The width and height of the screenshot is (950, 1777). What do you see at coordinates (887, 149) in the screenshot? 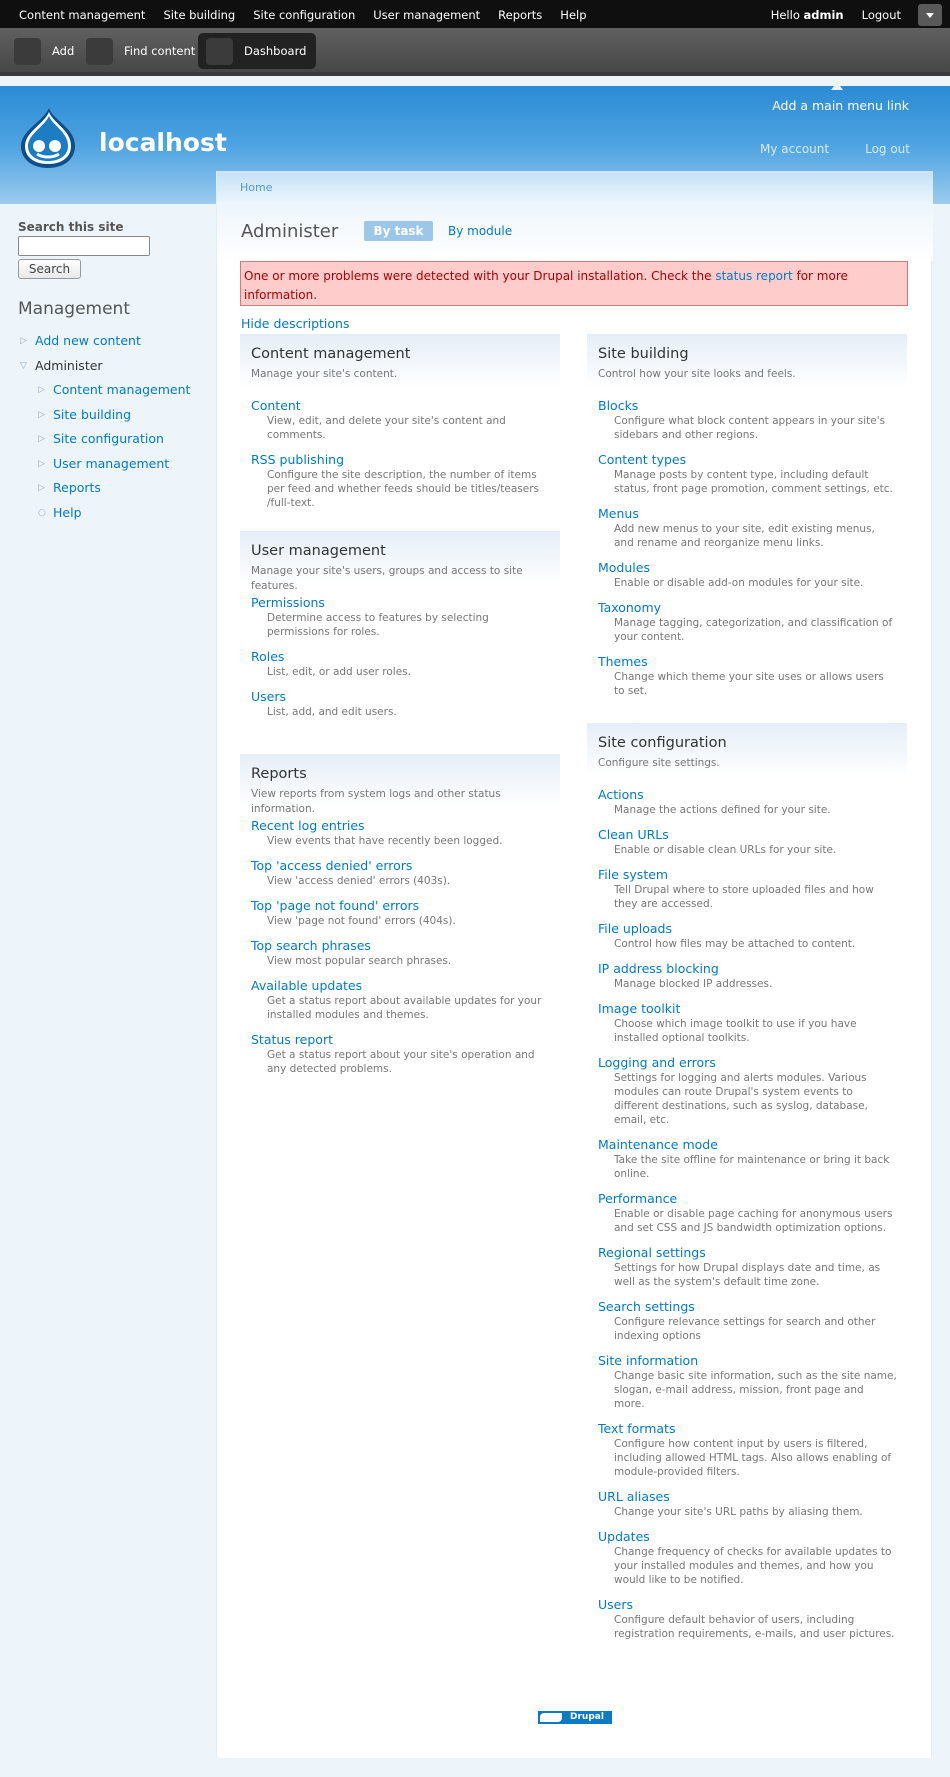
I see `log-out-link: Log out` at bounding box center [887, 149].